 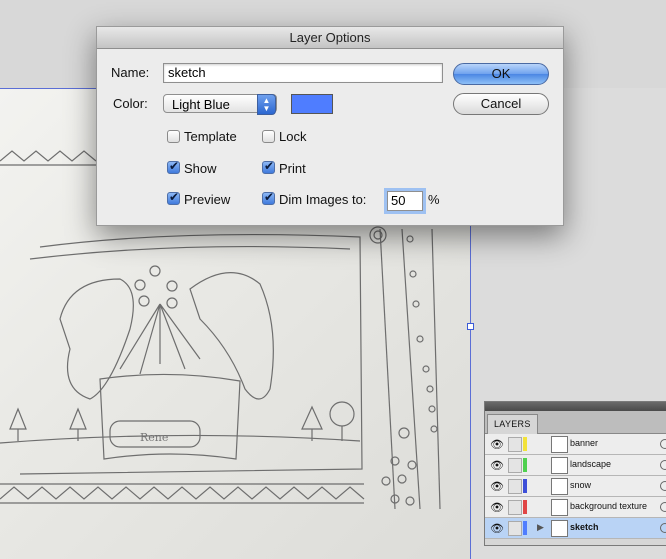 I want to click on layer-name: sketch, so click(x=584, y=527).